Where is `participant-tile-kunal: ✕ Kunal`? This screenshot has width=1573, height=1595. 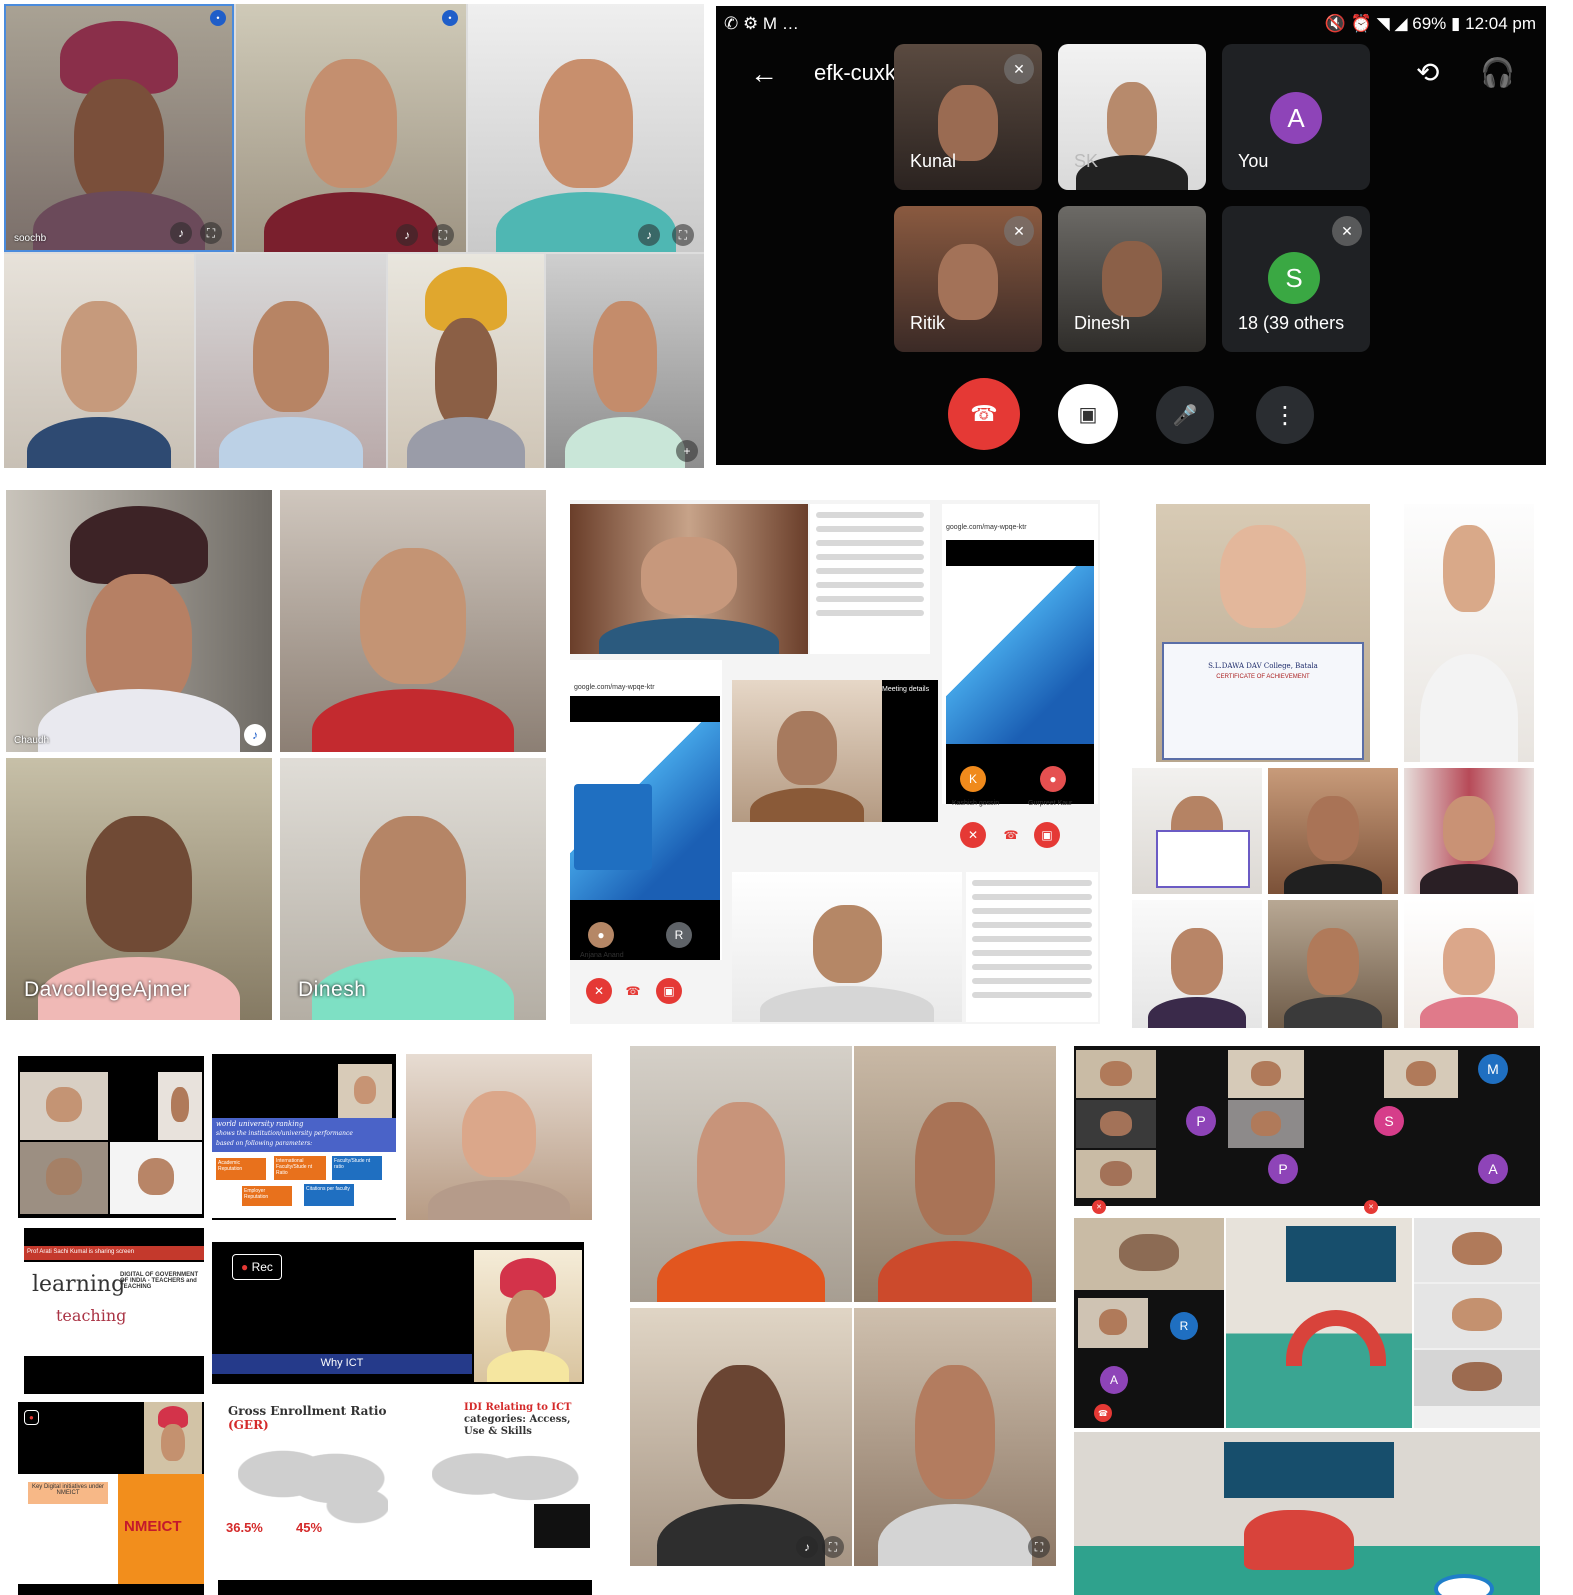 participant-tile-kunal: ✕ Kunal is located at coordinates (968, 117).